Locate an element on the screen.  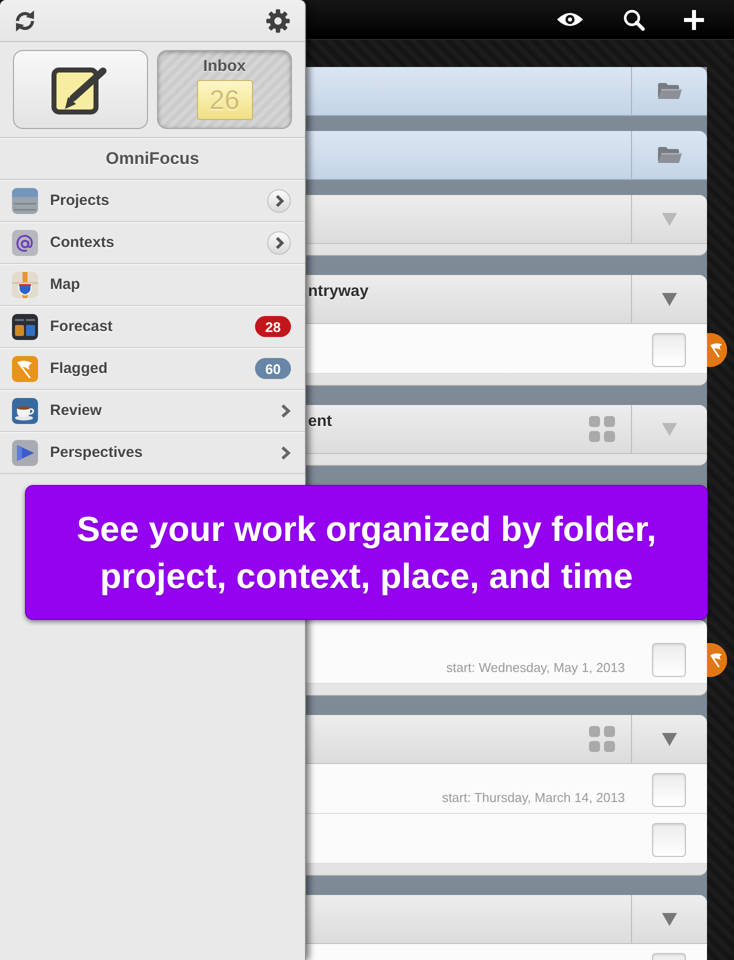
coffee-cup-icon is located at coordinates (25, 411).